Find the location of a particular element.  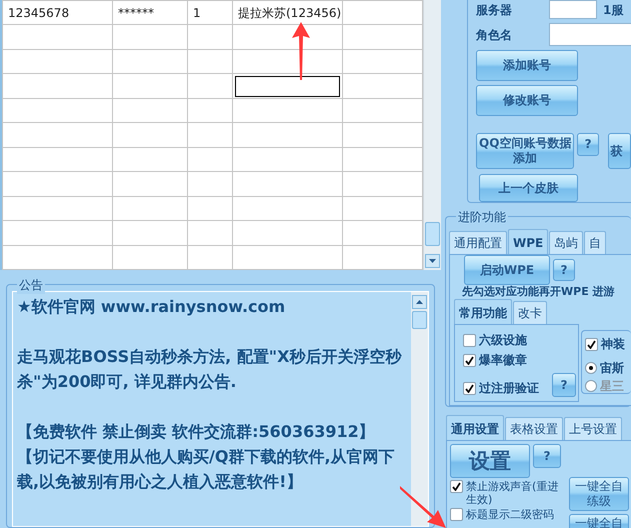

field-label: 角色名 is located at coordinates (494, 35).